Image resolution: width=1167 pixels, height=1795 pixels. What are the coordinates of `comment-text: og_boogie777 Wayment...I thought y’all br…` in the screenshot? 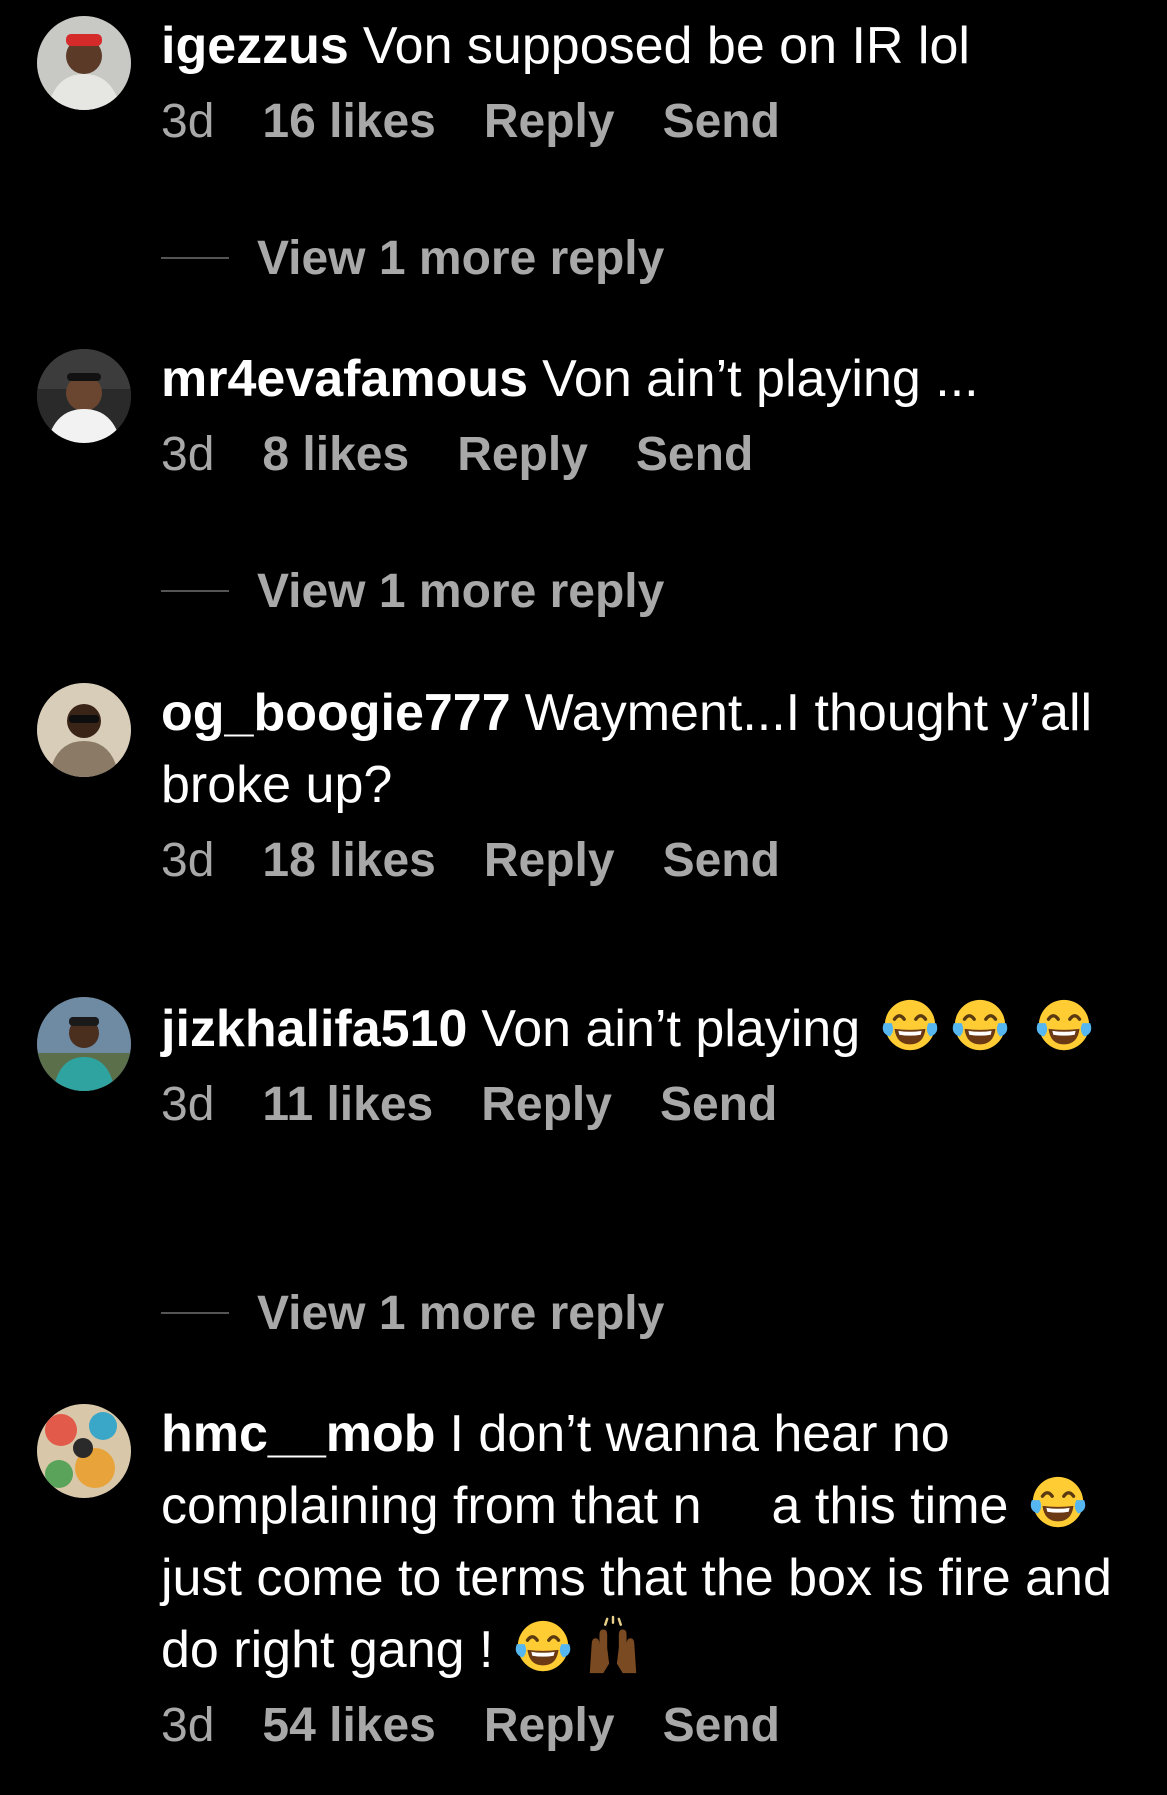 It's located at (641, 749).